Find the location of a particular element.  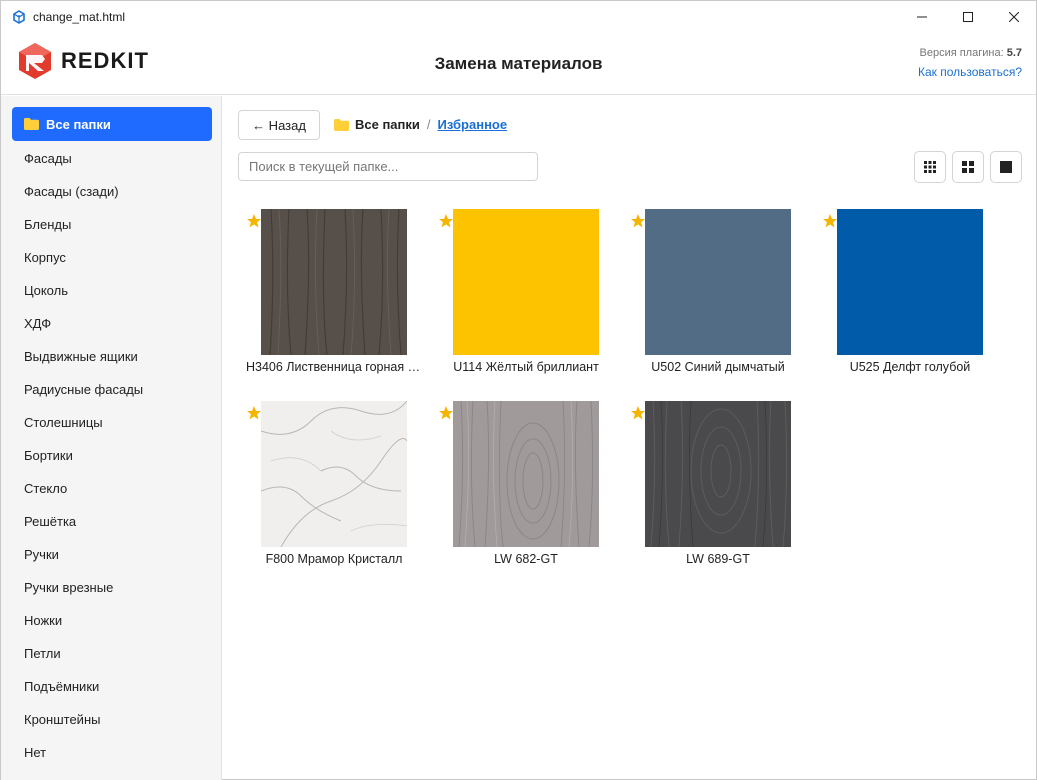

medium-grid-icon is located at coordinates (968, 167).